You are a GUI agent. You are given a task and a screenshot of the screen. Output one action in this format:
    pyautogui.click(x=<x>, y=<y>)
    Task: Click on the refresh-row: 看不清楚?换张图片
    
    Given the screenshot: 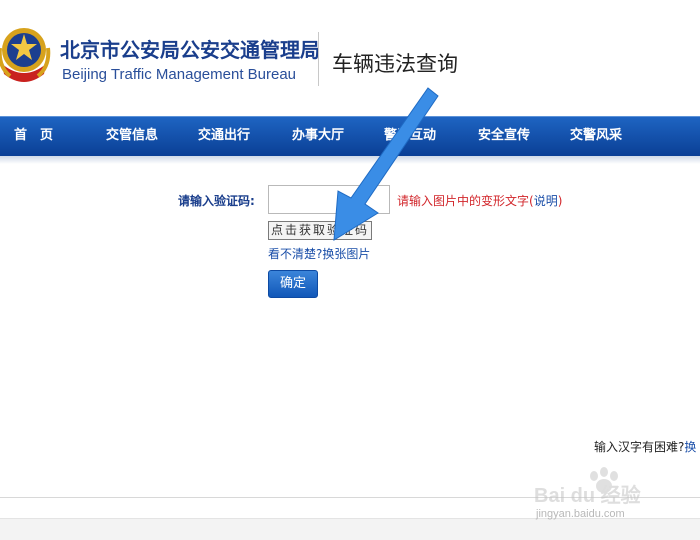 What is the action you would take?
    pyautogui.click(x=319, y=253)
    